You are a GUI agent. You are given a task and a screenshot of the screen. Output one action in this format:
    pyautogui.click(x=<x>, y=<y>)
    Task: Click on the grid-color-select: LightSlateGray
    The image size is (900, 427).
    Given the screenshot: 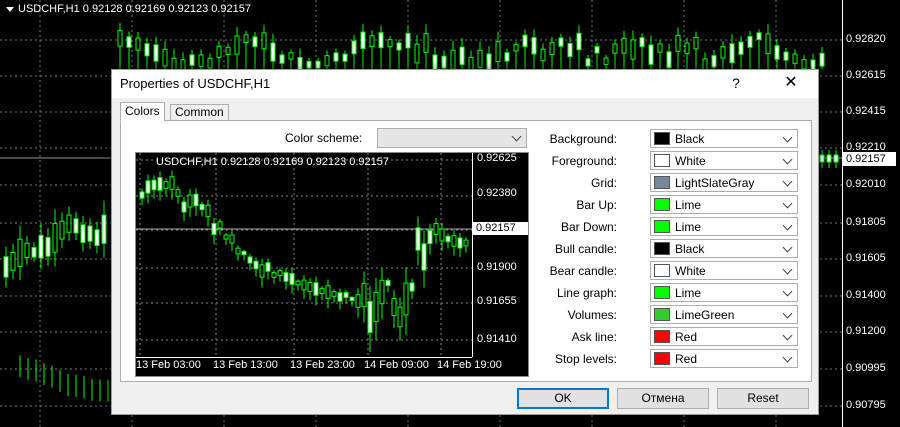 What is the action you would take?
    pyautogui.click(x=724, y=182)
    